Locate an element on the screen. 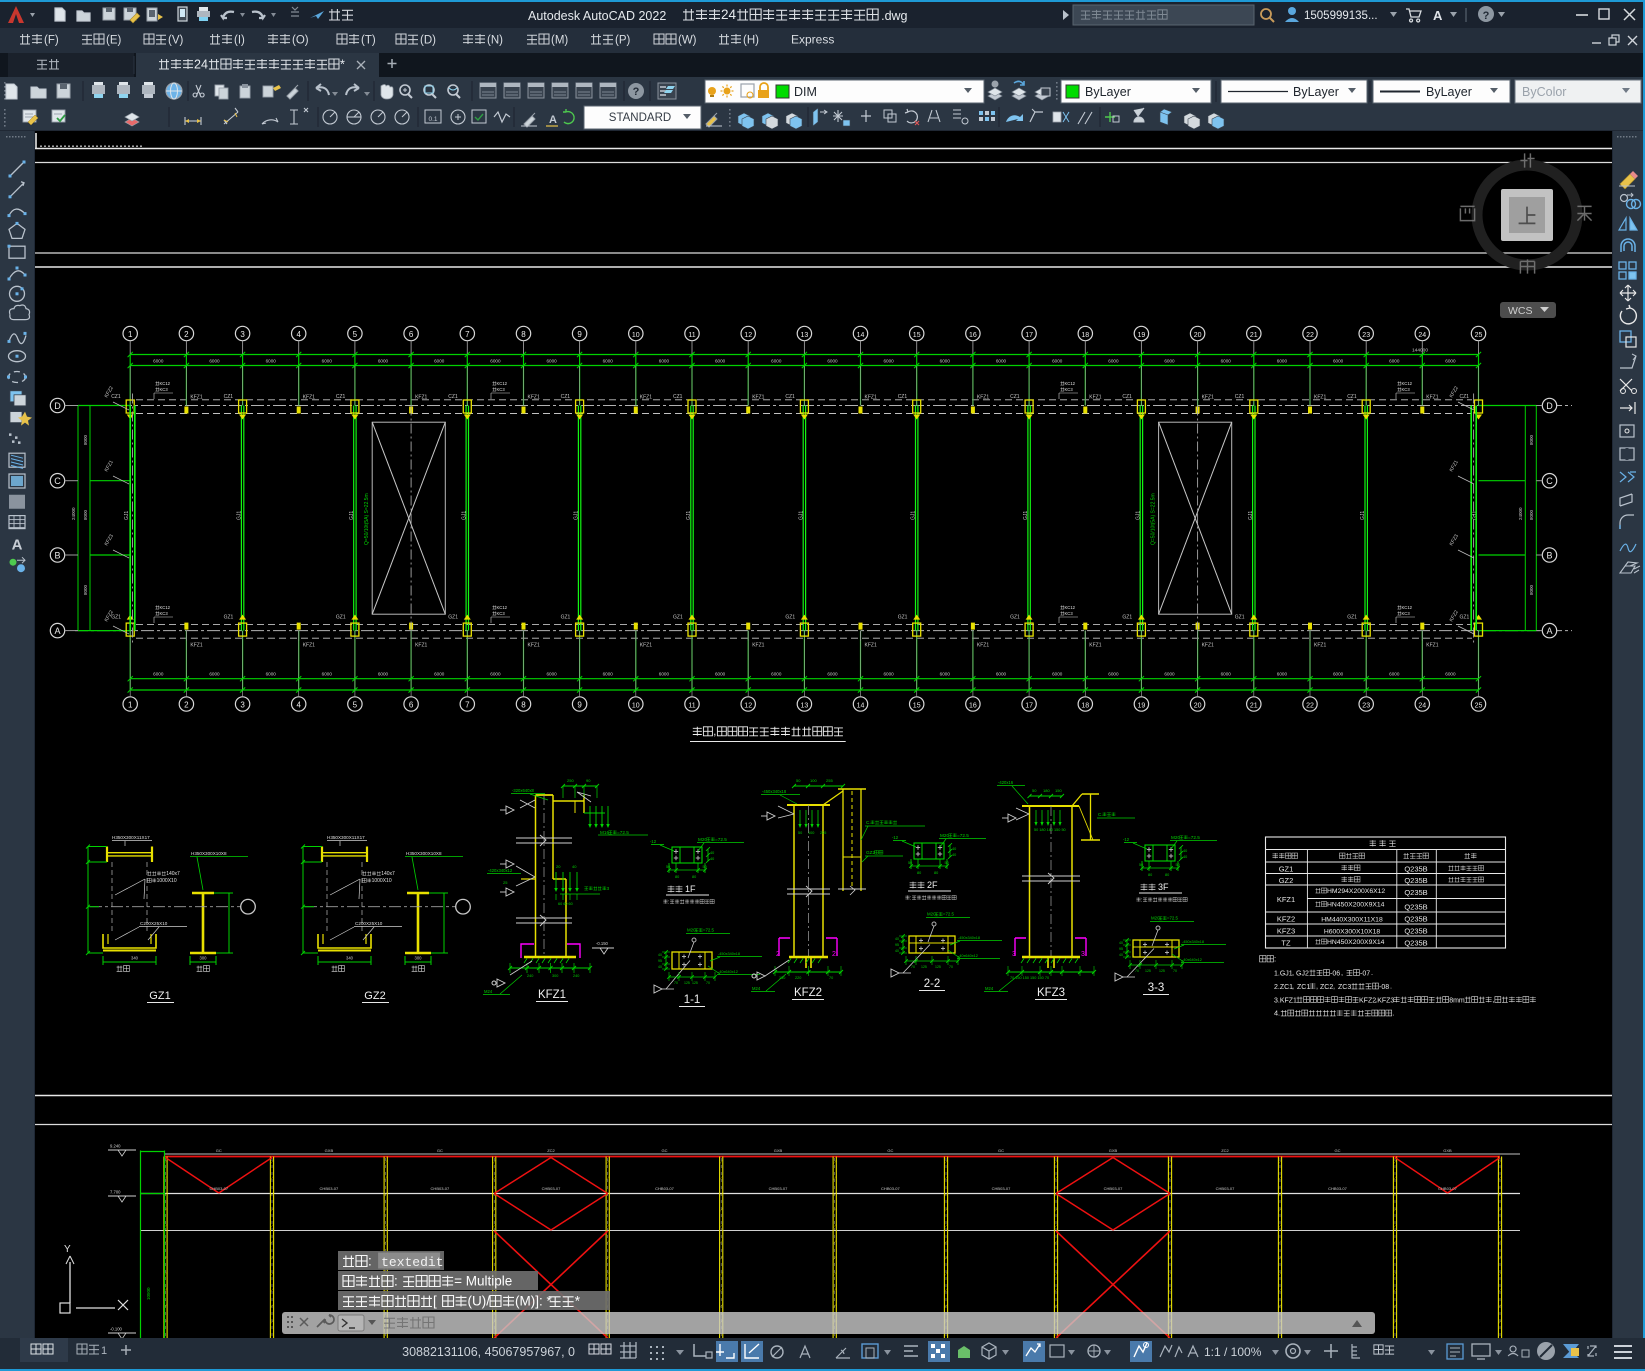  svg-text: KFZ2 is located at coordinates (1286, 919).